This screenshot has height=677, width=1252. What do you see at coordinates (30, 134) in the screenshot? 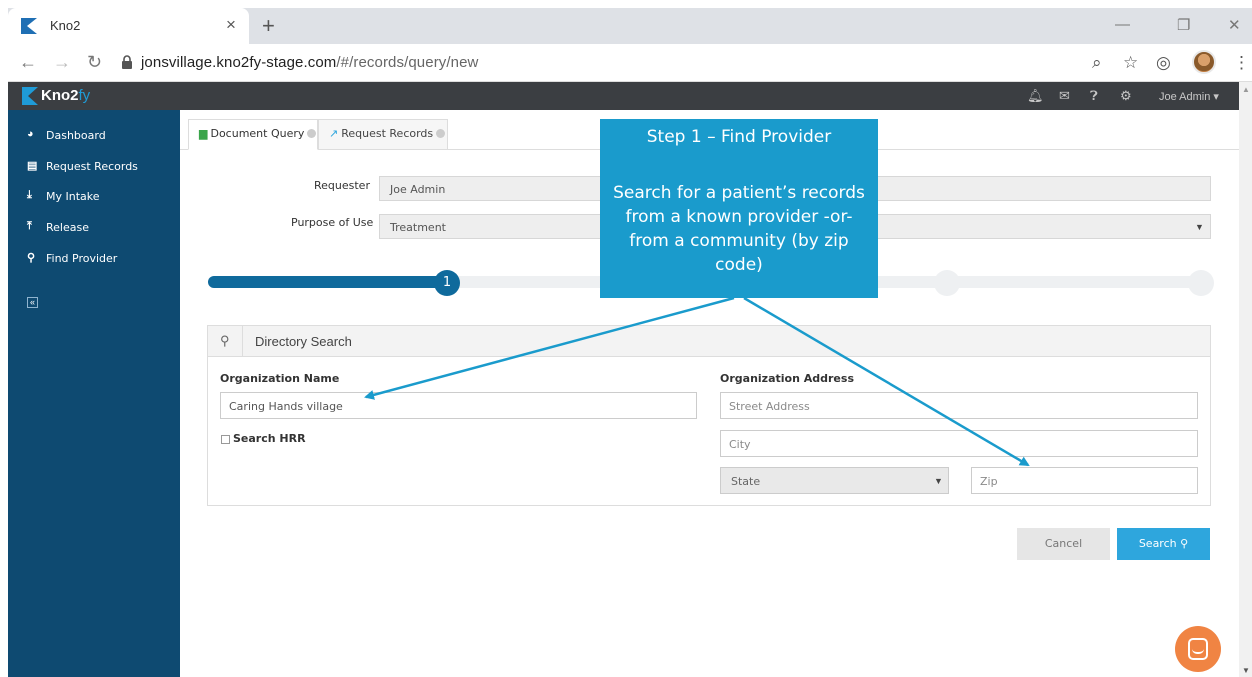
I see `dashboard-icon: ◕` at bounding box center [30, 134].